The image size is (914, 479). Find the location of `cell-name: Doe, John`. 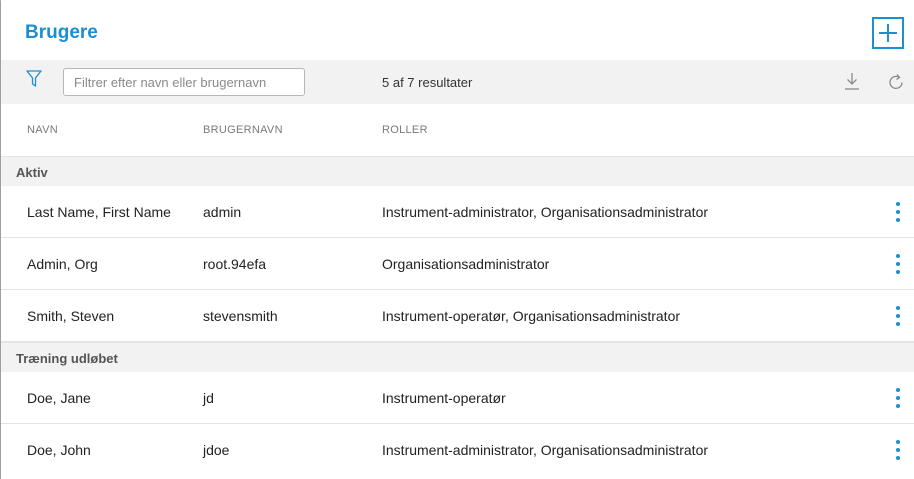

cell-name: Doe, John is located at coordinates (59, 450).